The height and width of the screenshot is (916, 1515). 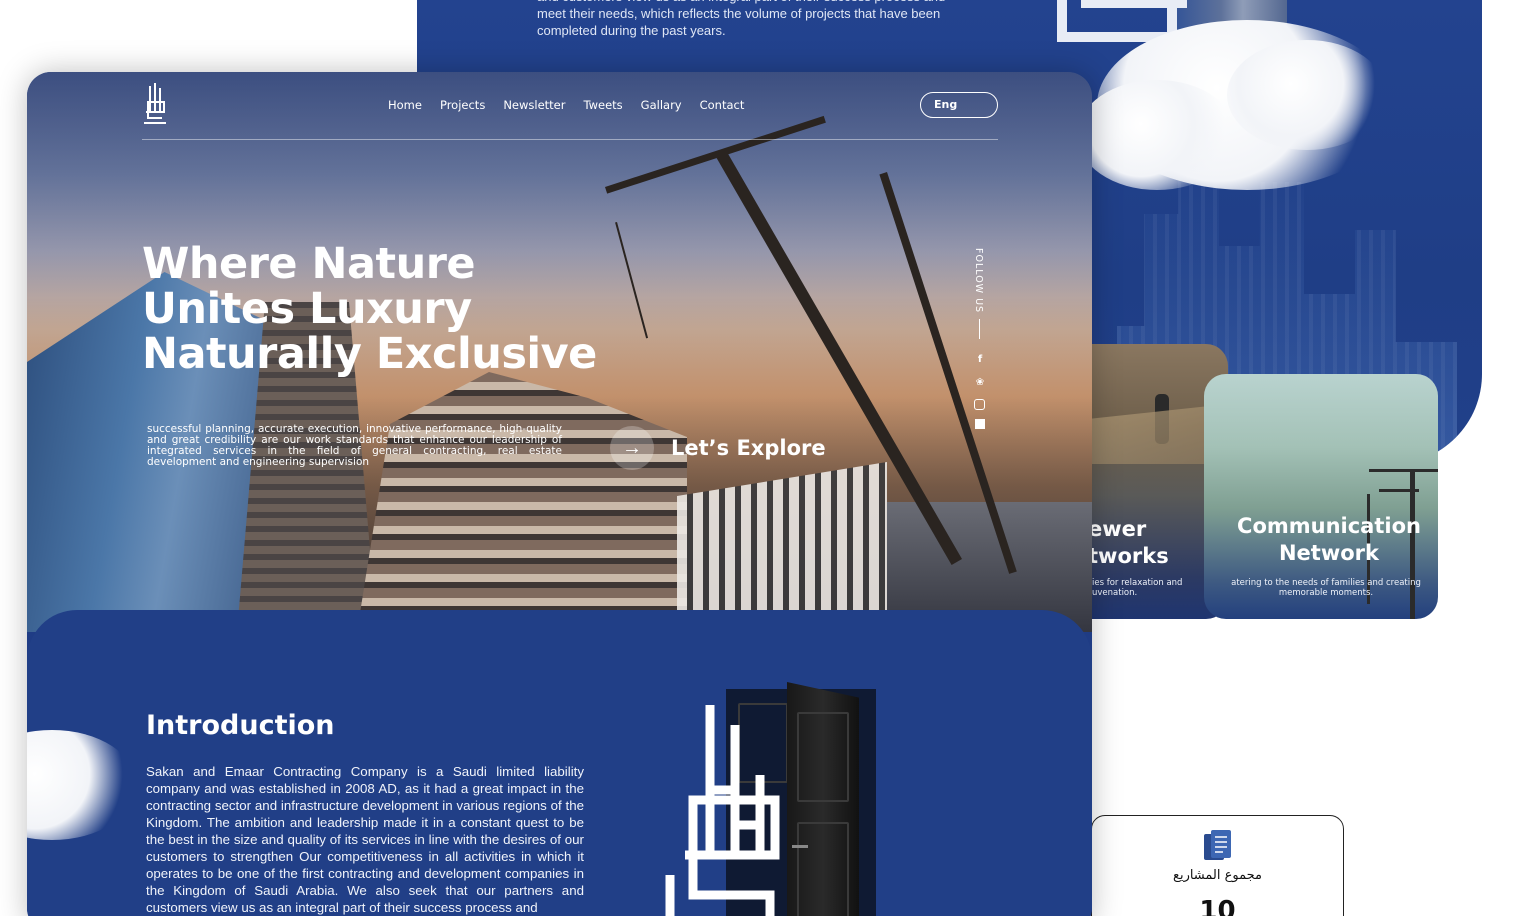 What do you see at coordinates (1217, 865) in the screenshot?
I see `projects-stat-card: مجموع المشاريع 10` at bounding box center [1217, 865].